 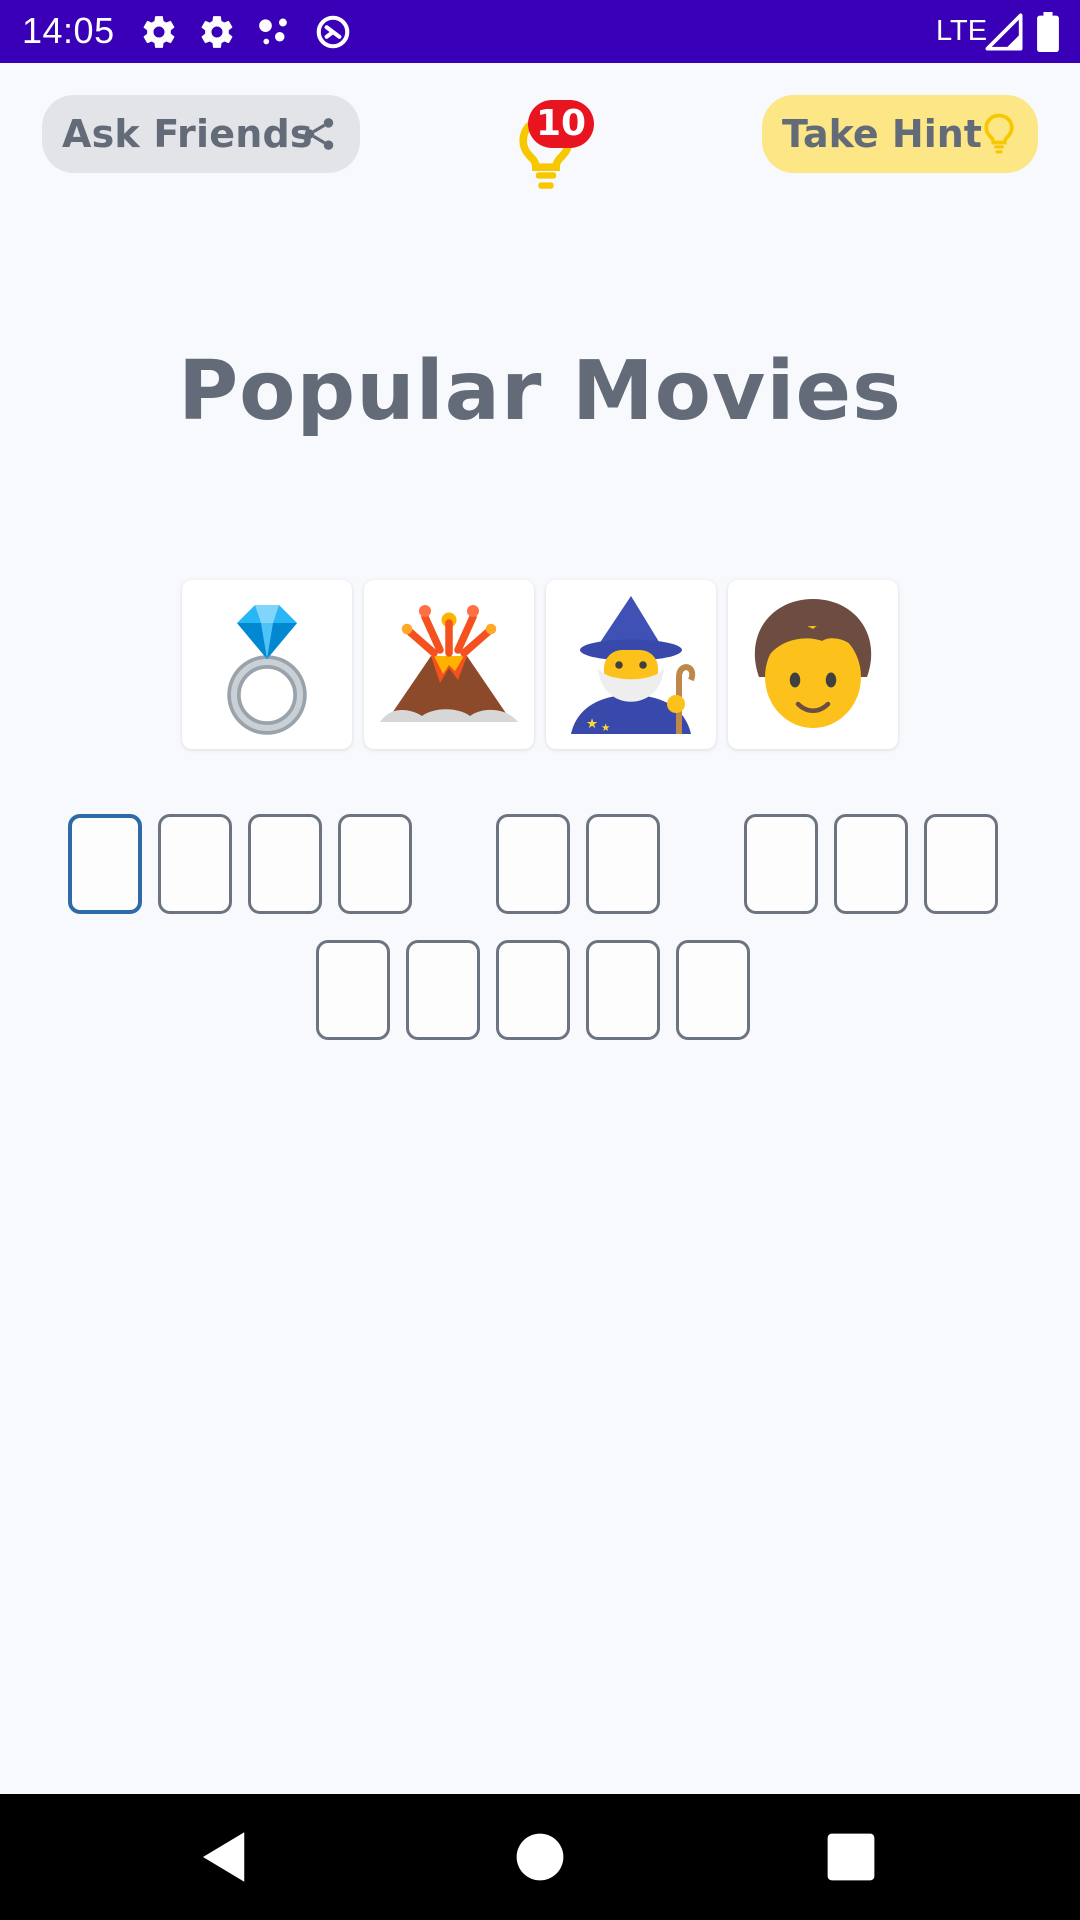 I want to click on emoji-clue-child, so click(x=813, y=664).